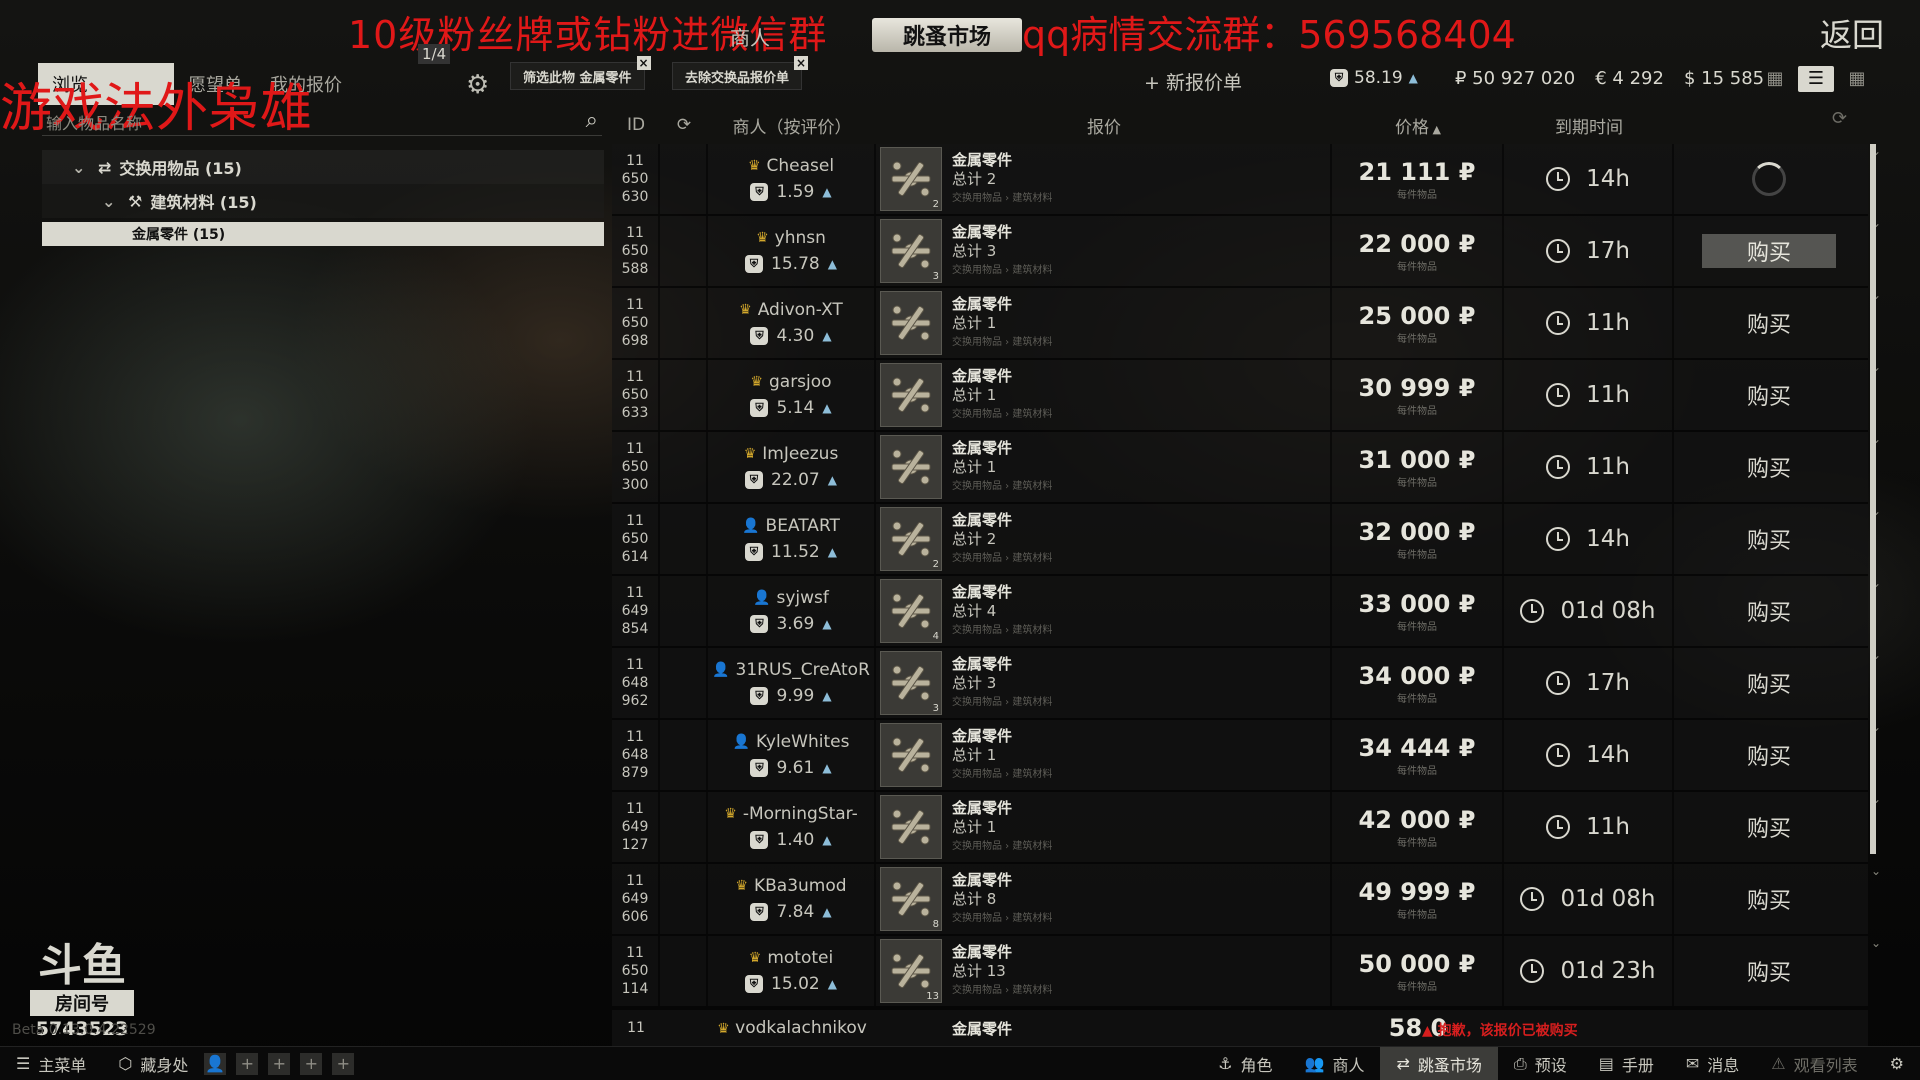  I want to click on metal-parts-item-icon: 8, so click(911, 899).